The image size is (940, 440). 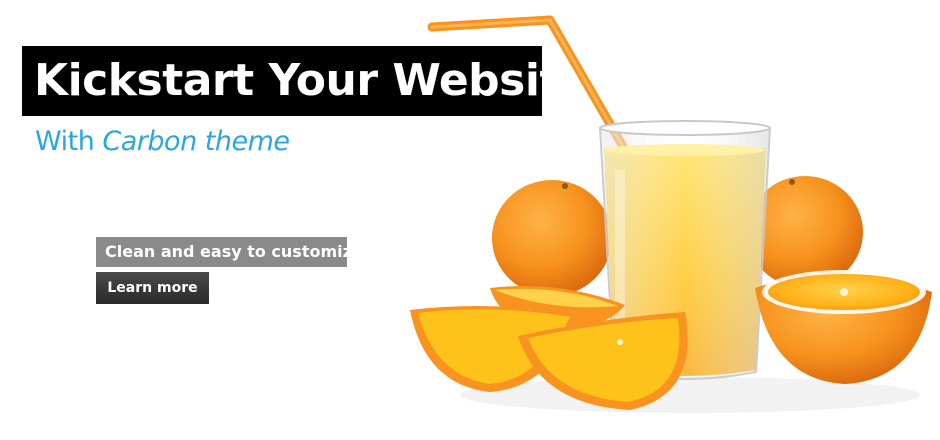 I want to click on straw, so click(x=528, y=85).